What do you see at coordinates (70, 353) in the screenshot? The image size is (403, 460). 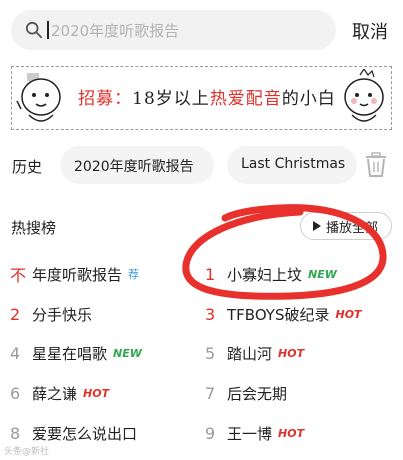 I see `hot-item-title: 星星在唱歌` at bounding box center [70, 353].